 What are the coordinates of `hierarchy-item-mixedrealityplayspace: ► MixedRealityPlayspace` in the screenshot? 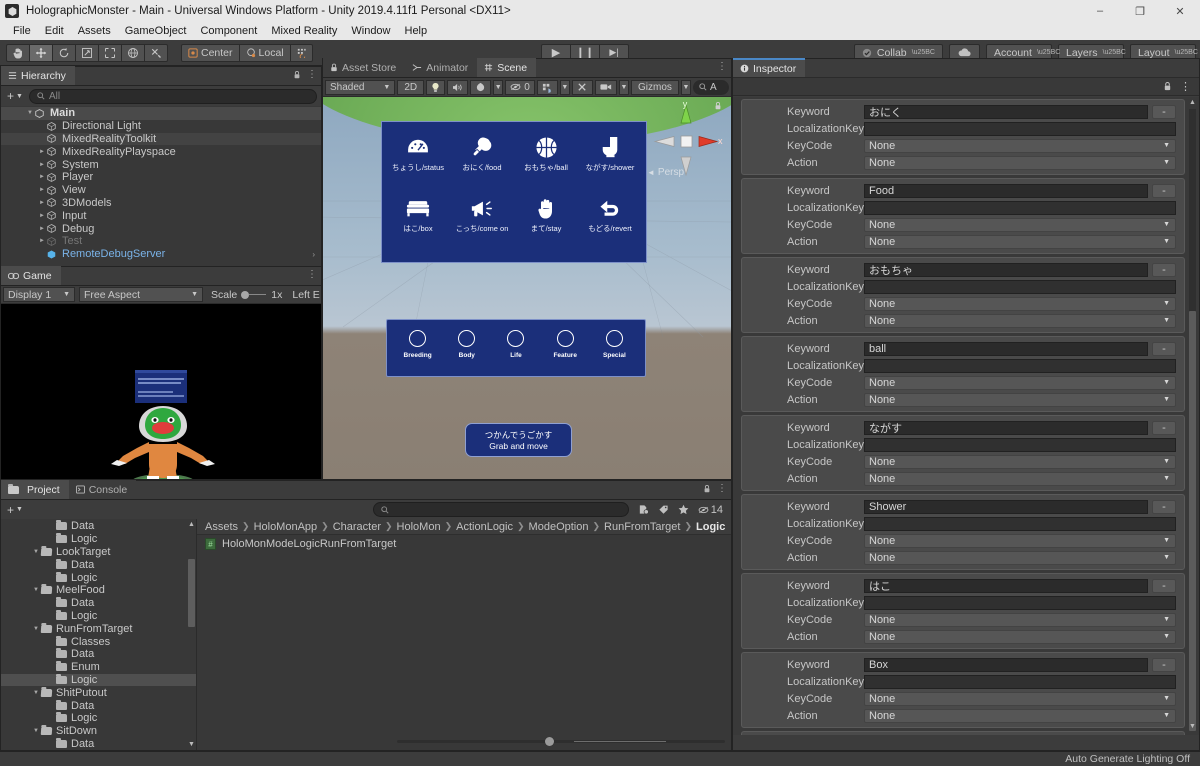 It's located at (161, 151).